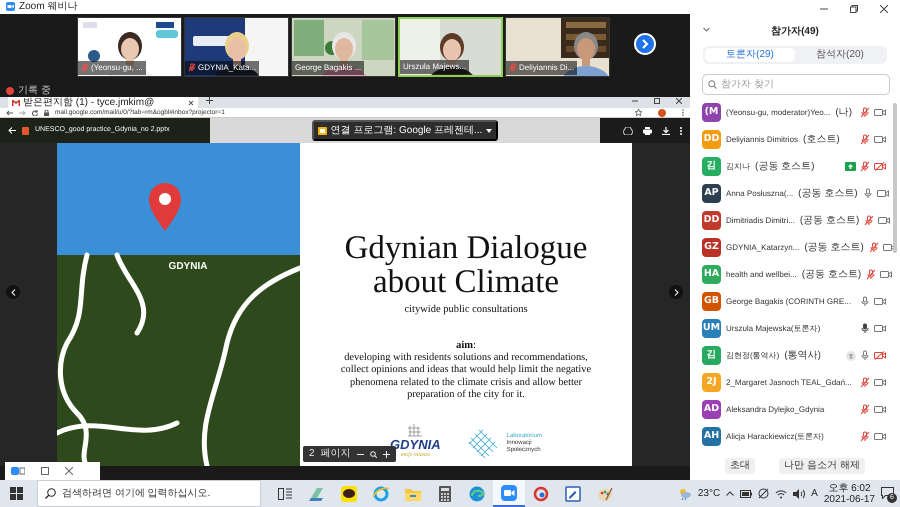 This screenshot has width=900, height=507. Describe the element at coordinates (764, 493) in the screenshot. I see `network-icon` at that location.